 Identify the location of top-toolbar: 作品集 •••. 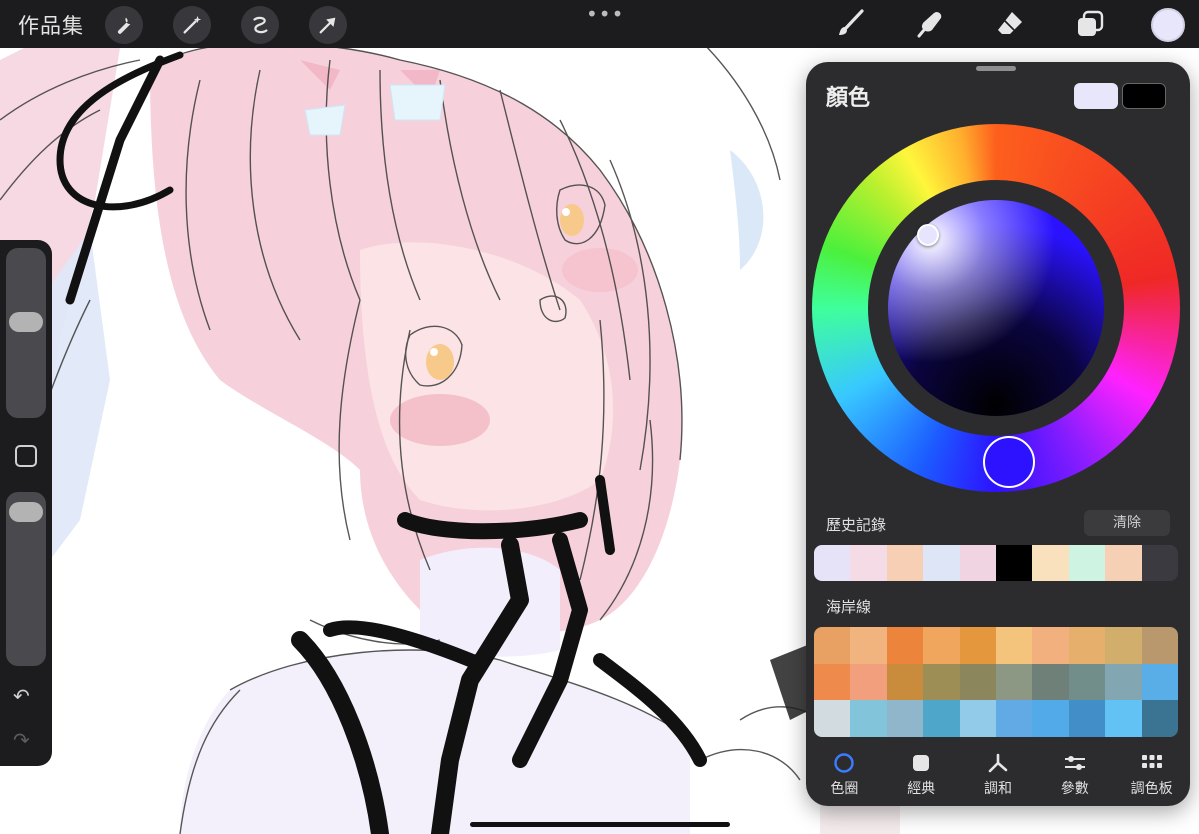
(599, 24).